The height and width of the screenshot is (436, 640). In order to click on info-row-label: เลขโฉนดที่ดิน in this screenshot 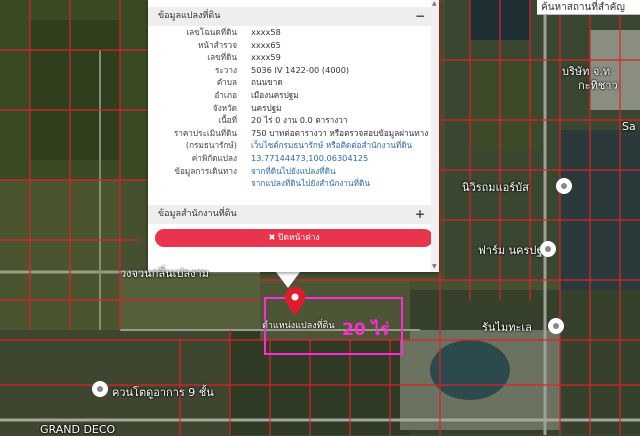, I will do `click(211, 32)`.